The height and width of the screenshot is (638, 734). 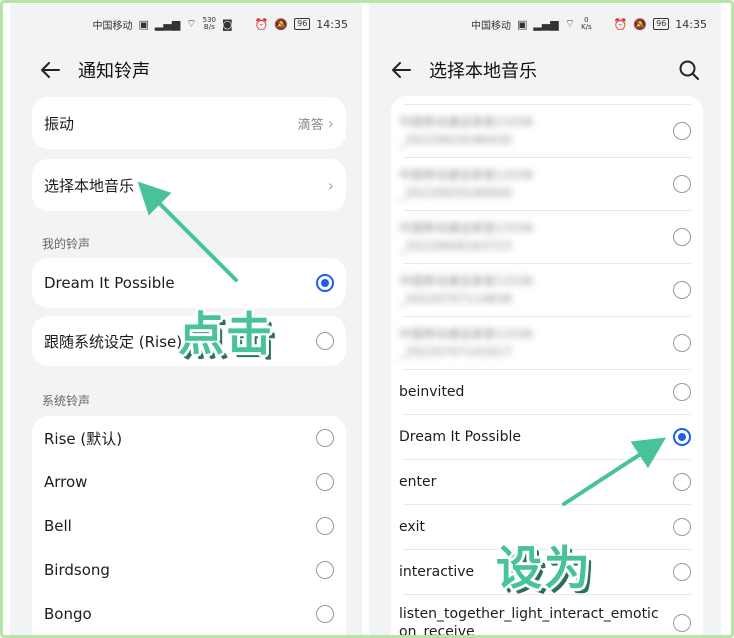 I want to click on vibration-label: 振动, so click(x=59, y=123).